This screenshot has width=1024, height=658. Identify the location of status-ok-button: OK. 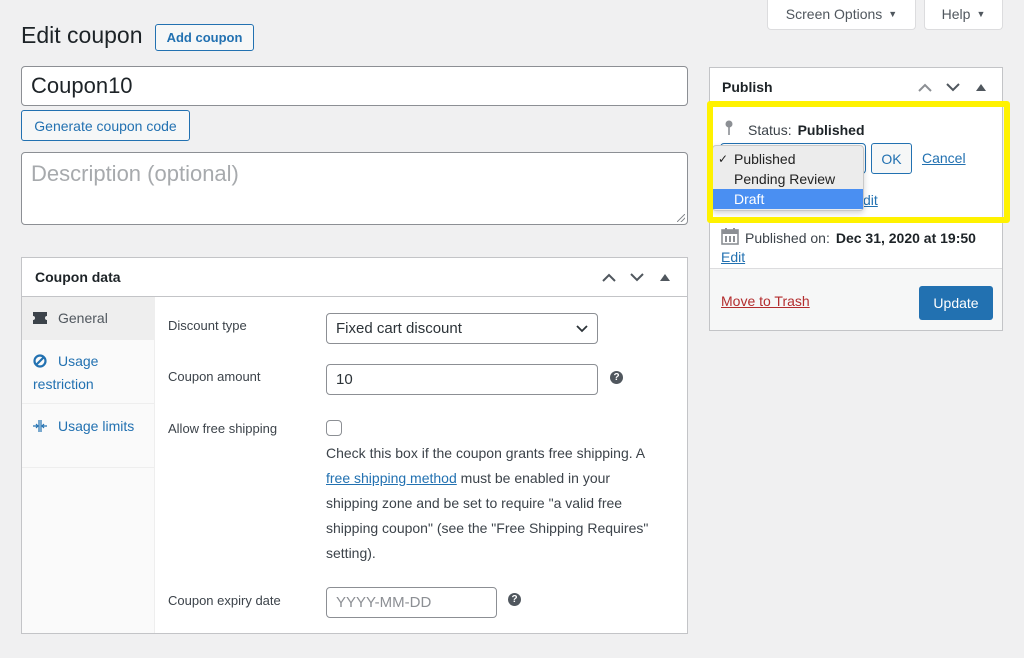
(891, 158).